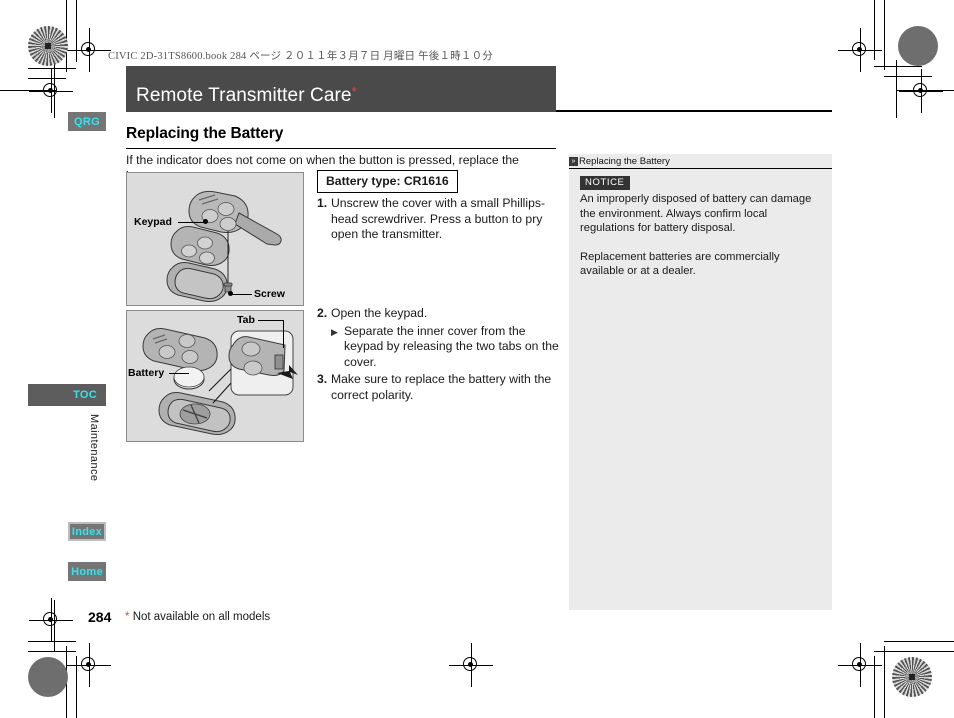 Image resolution: width=954 pixels, height=718 pixels. I want to click on battery-type-box: Battery type: CR1616, so click(387, 181).